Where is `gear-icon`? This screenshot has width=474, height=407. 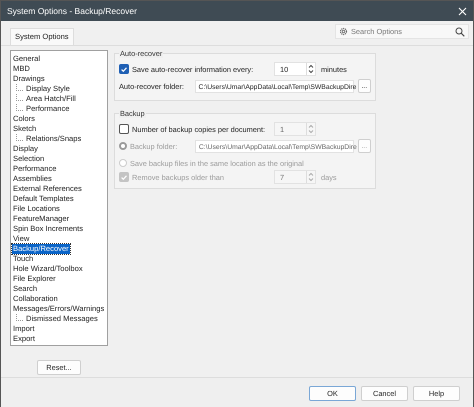 gear-icon is located at coordinates (343, 31).